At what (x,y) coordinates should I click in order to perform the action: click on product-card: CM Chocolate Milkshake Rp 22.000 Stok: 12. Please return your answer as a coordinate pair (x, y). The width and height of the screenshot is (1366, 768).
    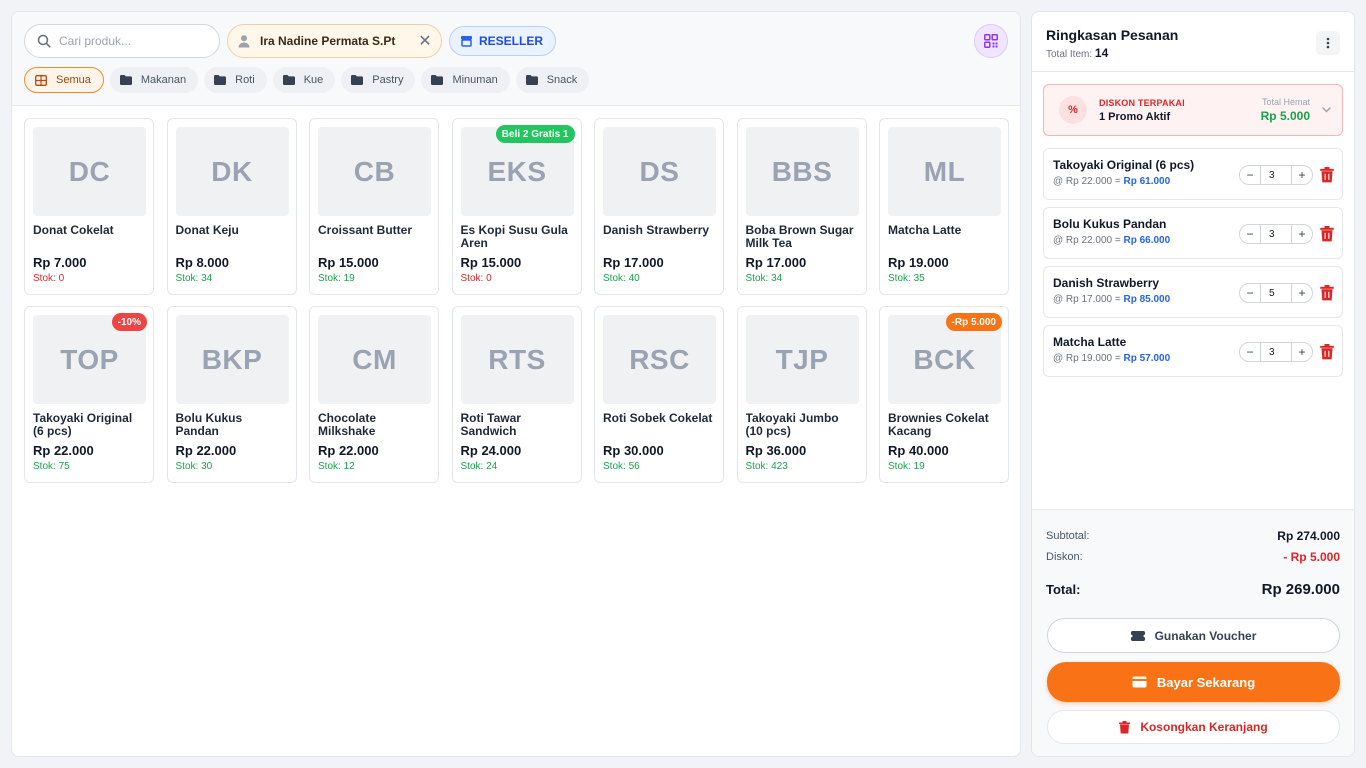
    Looking at the image, I should click on (374, 394).